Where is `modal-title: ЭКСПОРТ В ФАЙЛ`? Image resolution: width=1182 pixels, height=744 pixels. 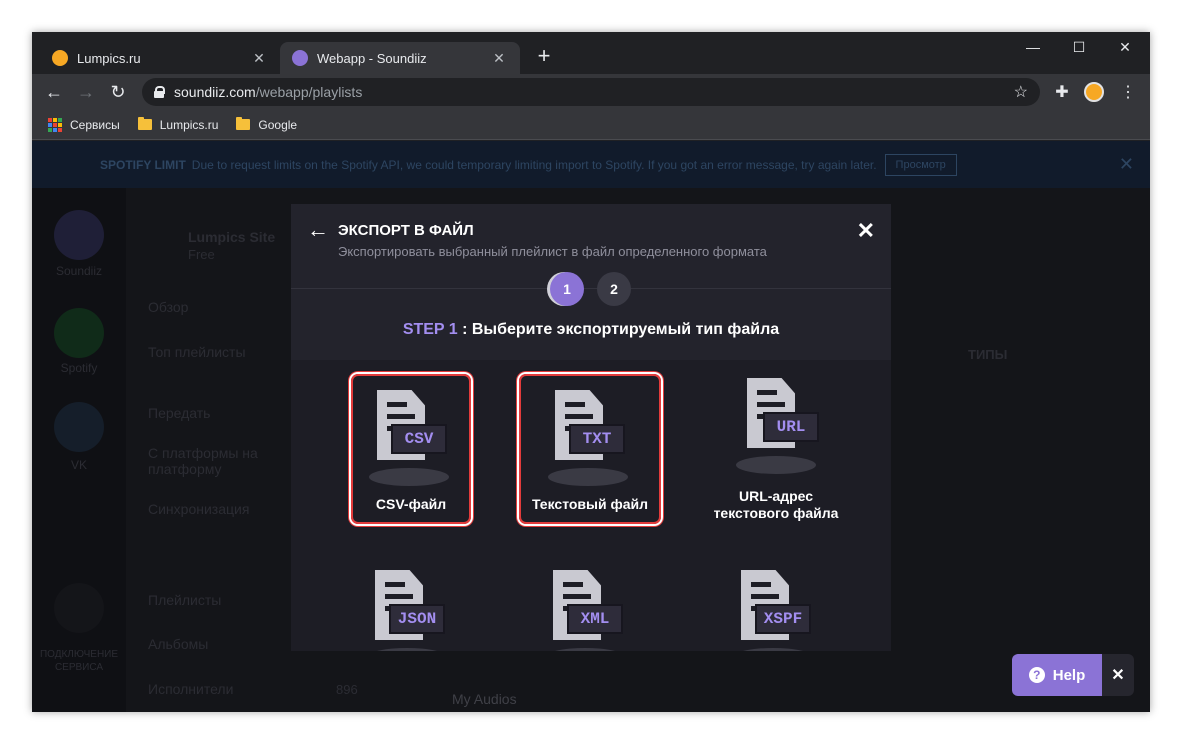
modal-title: ЭКСПОРТ В ФАЙЛ is located at coordinates (406, 230).